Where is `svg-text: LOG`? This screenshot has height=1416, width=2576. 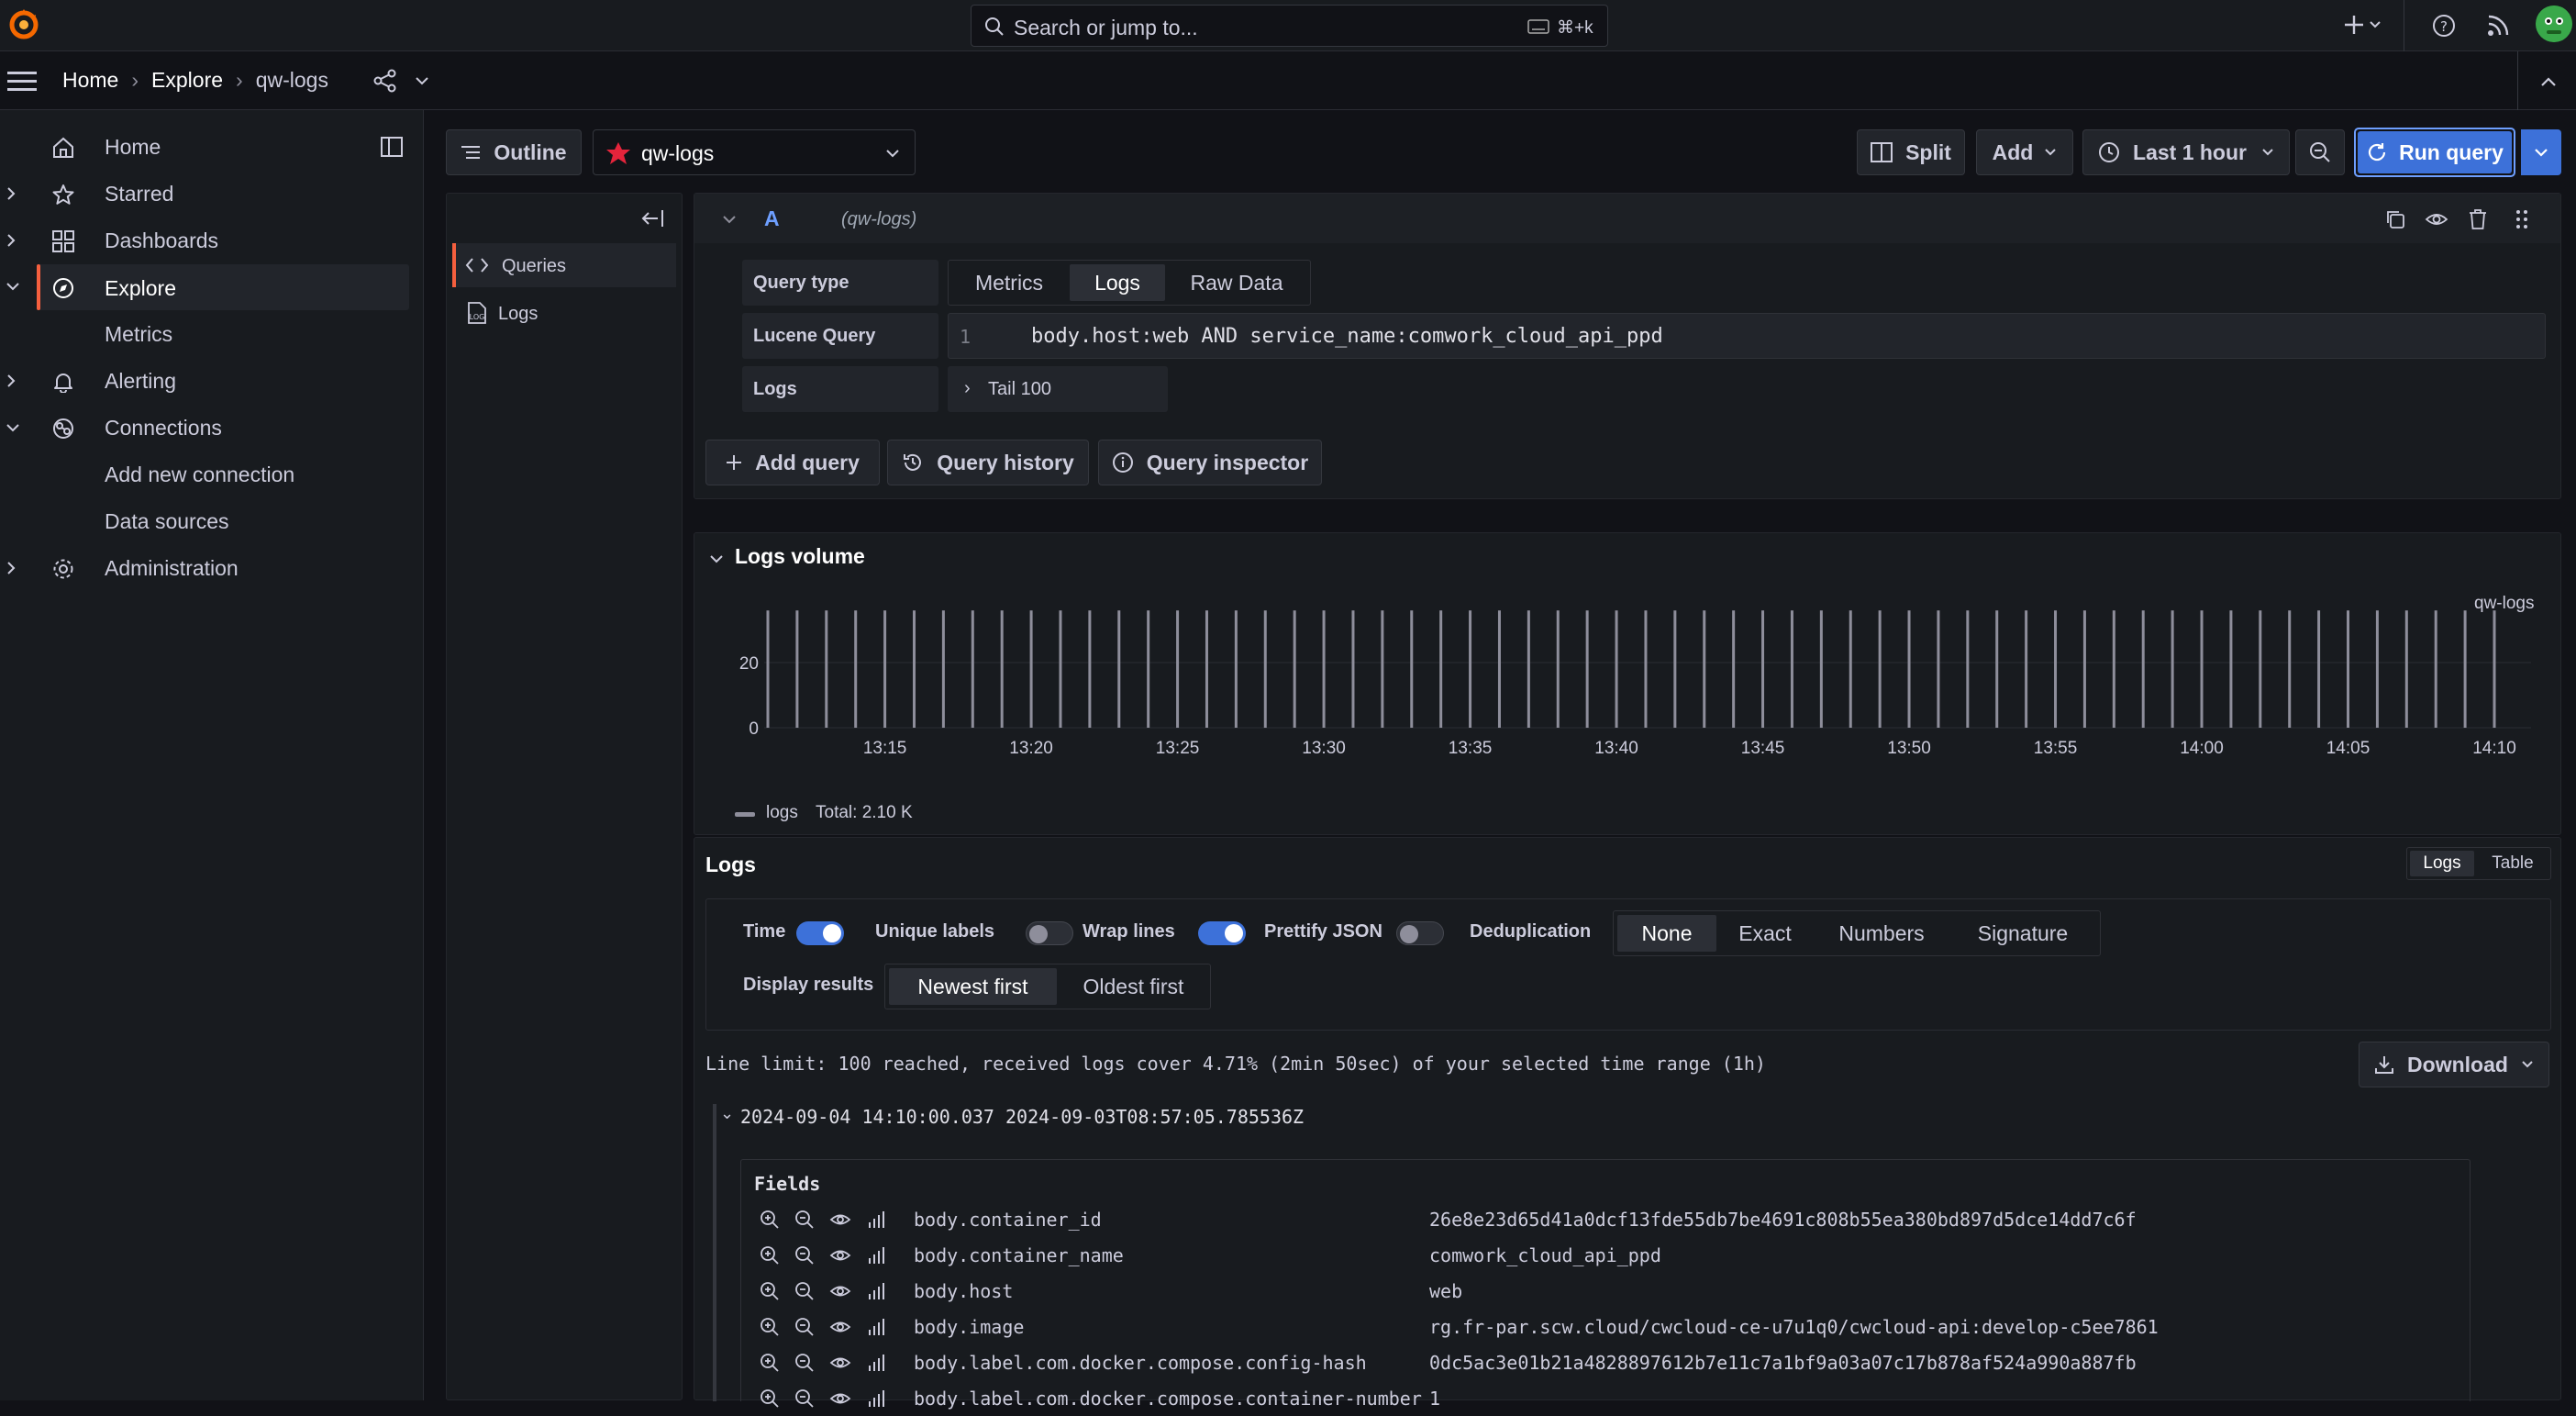 svg-text: LOG is located at coordinates (477, 317).